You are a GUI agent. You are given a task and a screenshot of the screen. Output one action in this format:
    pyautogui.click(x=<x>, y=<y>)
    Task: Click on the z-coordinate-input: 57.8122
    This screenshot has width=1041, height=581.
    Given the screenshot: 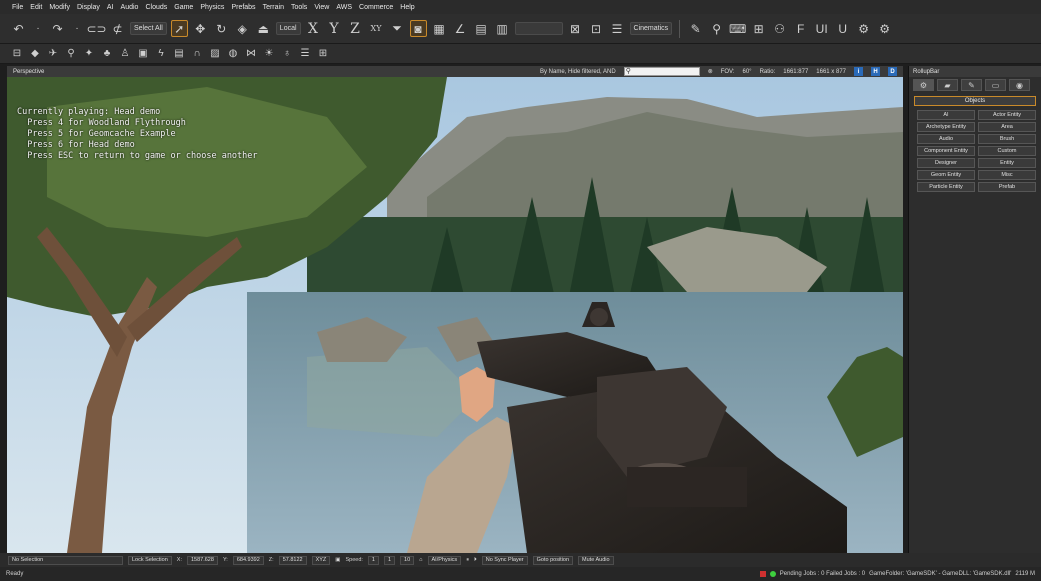 What is the action you would take?
    pyautogui.click(x=292, y=560)
    